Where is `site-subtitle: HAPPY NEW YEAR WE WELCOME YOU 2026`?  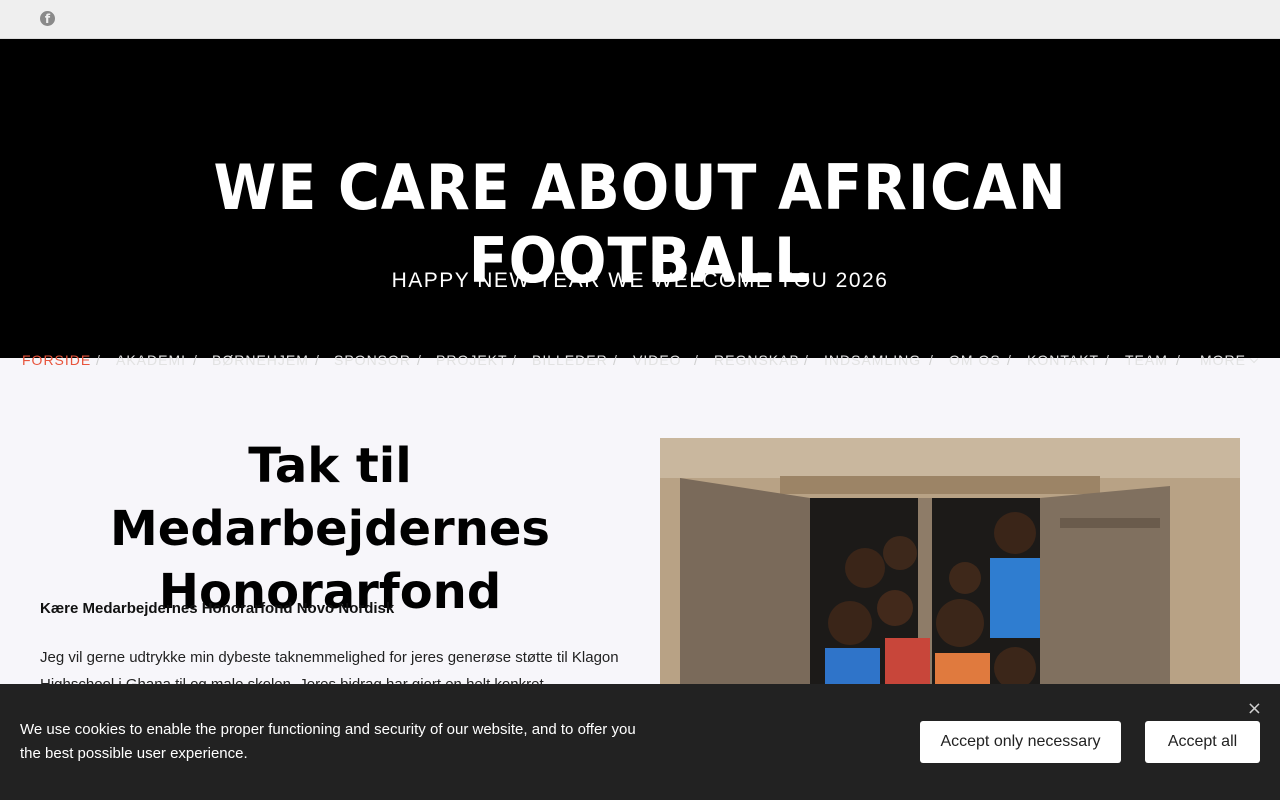 site-subtitle: HAPPY NEW YEAR WE WELCOME YOU 2026 is located at coordinates (640, 280).